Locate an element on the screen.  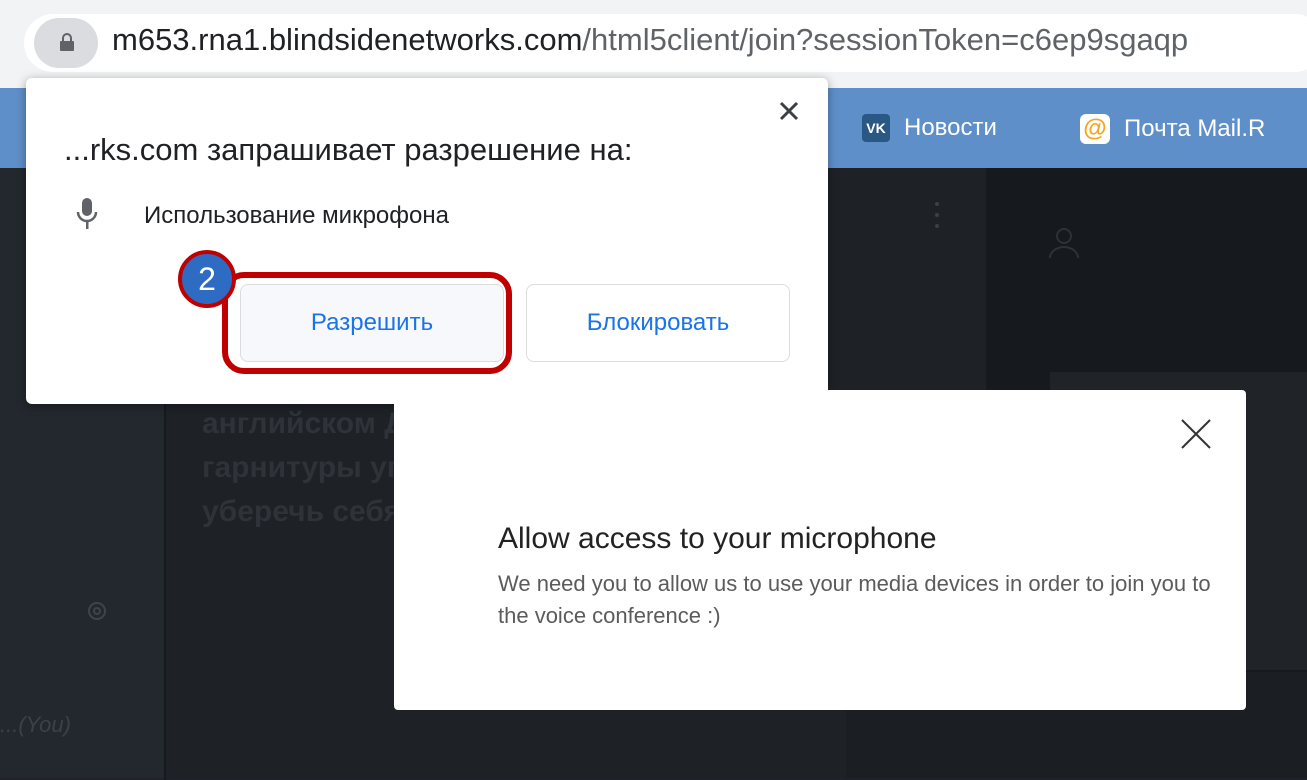
url-host: m653.rna1.blindsidenetworks.com is located at coordinates (347, 39).